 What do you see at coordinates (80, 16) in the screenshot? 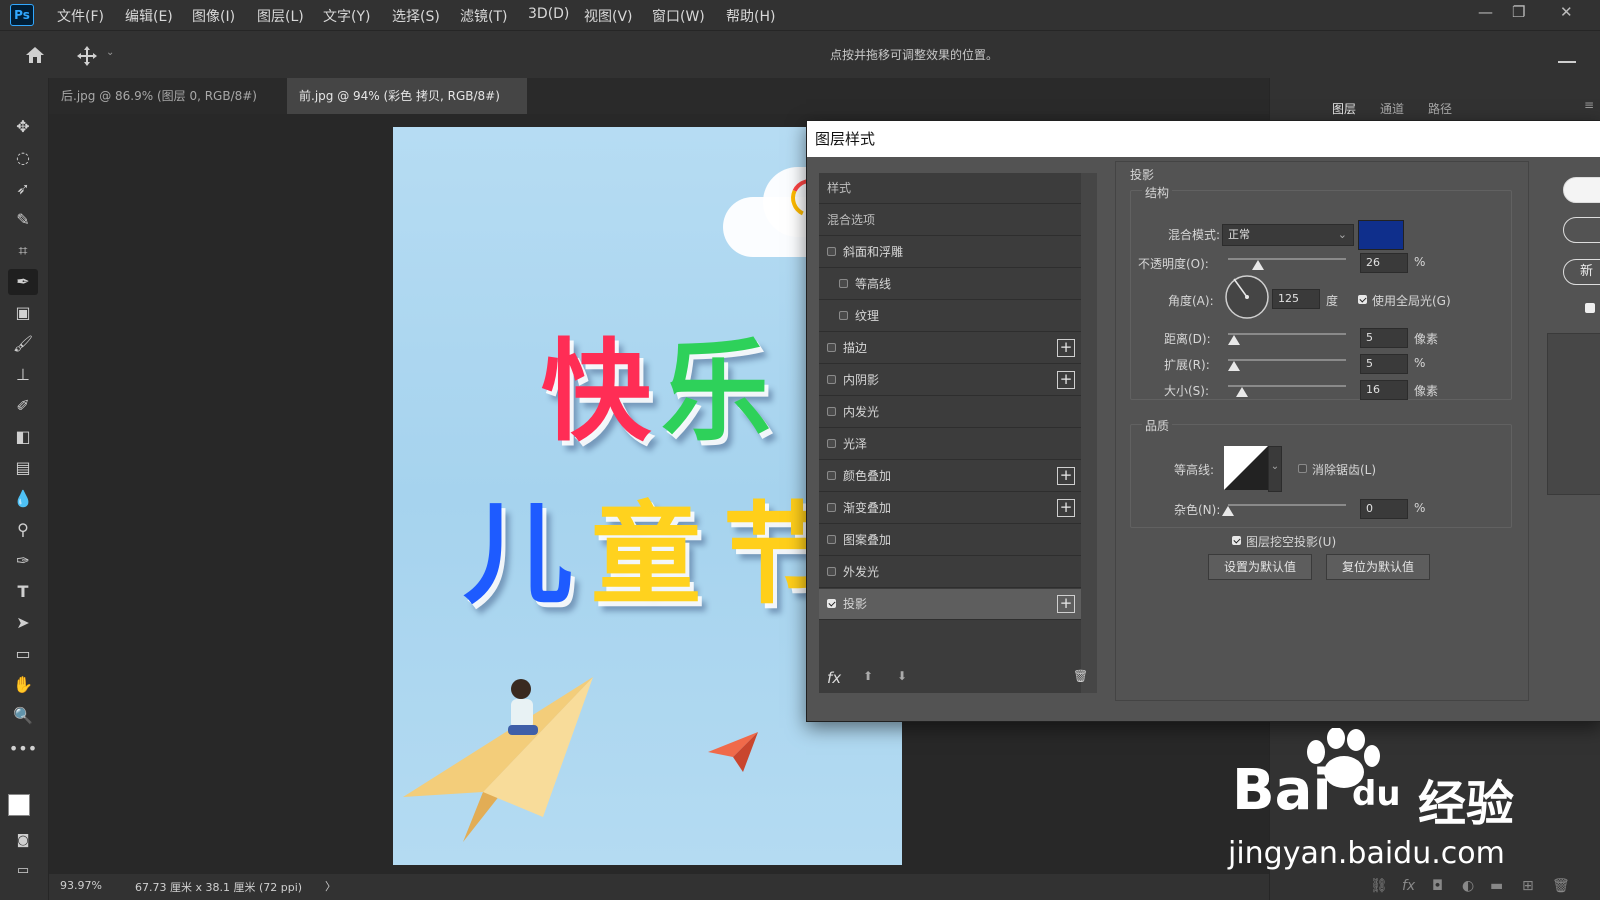
I see `menu-file: 文件(F)` at bounding box center [80, 16].